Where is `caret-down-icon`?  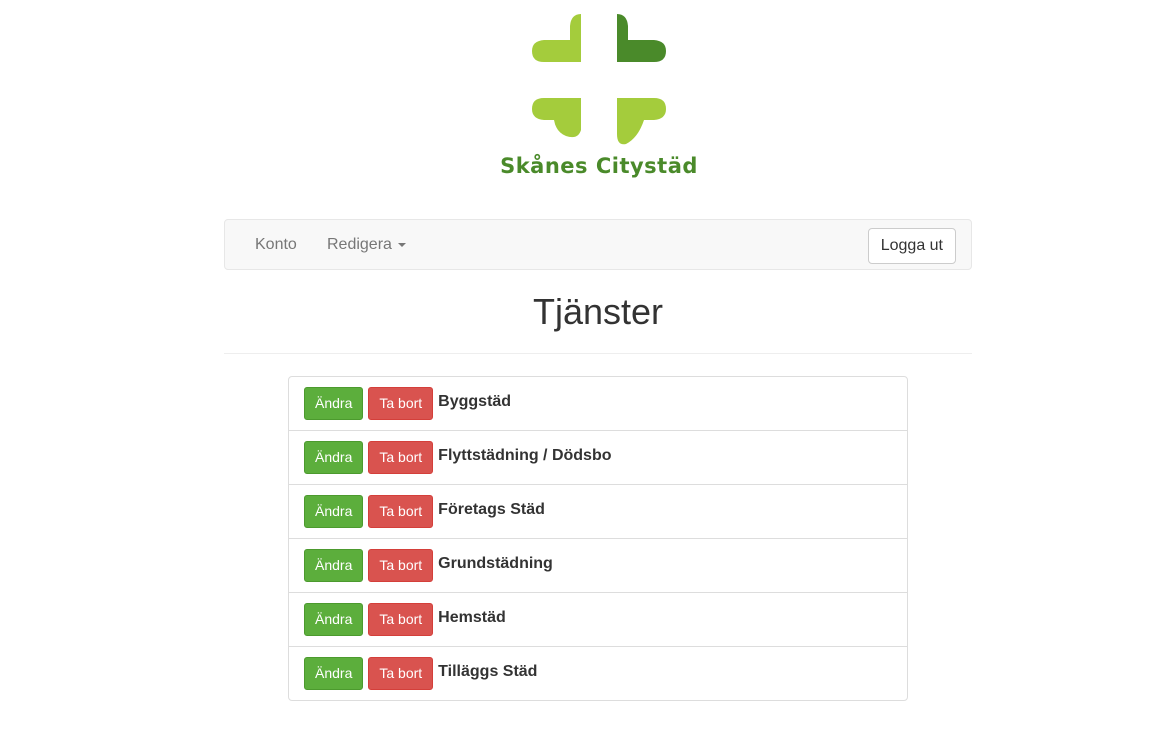 caret-down-icon is located at coordinates (401, 244).